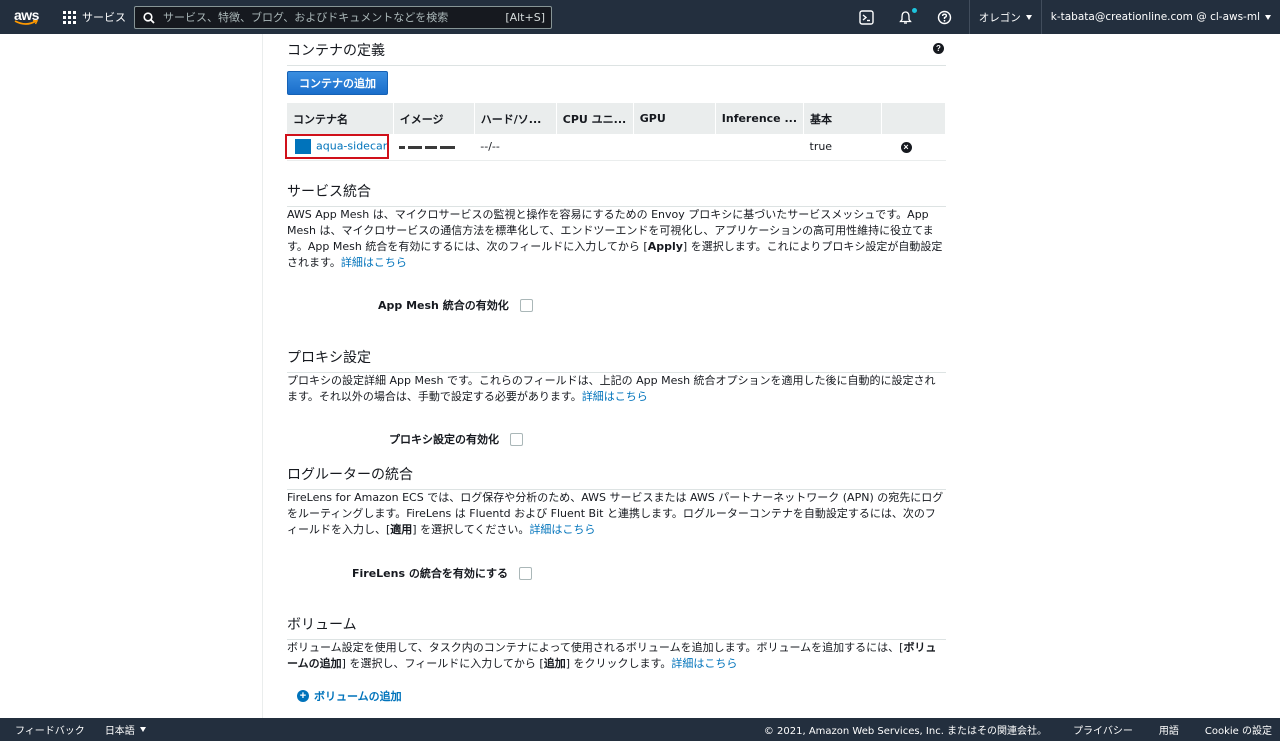  What do you see at coordinates (358, 696) in the screenshot?
I see `add-volume-label: ボリュームの追加` at bounding box center [358, 696].